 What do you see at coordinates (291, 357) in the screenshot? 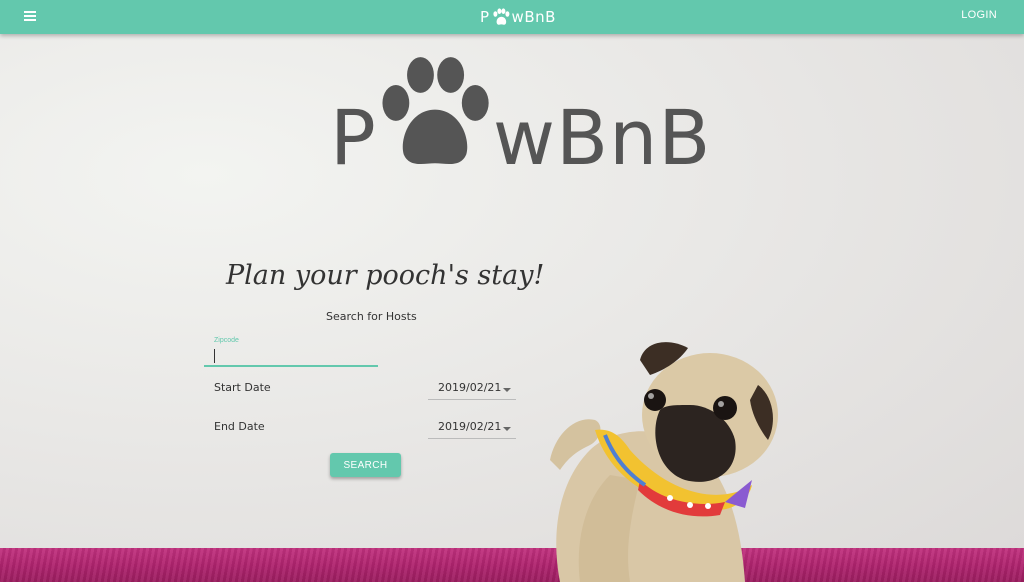
I see `zipcode-input` at bounding box center [291, 357].